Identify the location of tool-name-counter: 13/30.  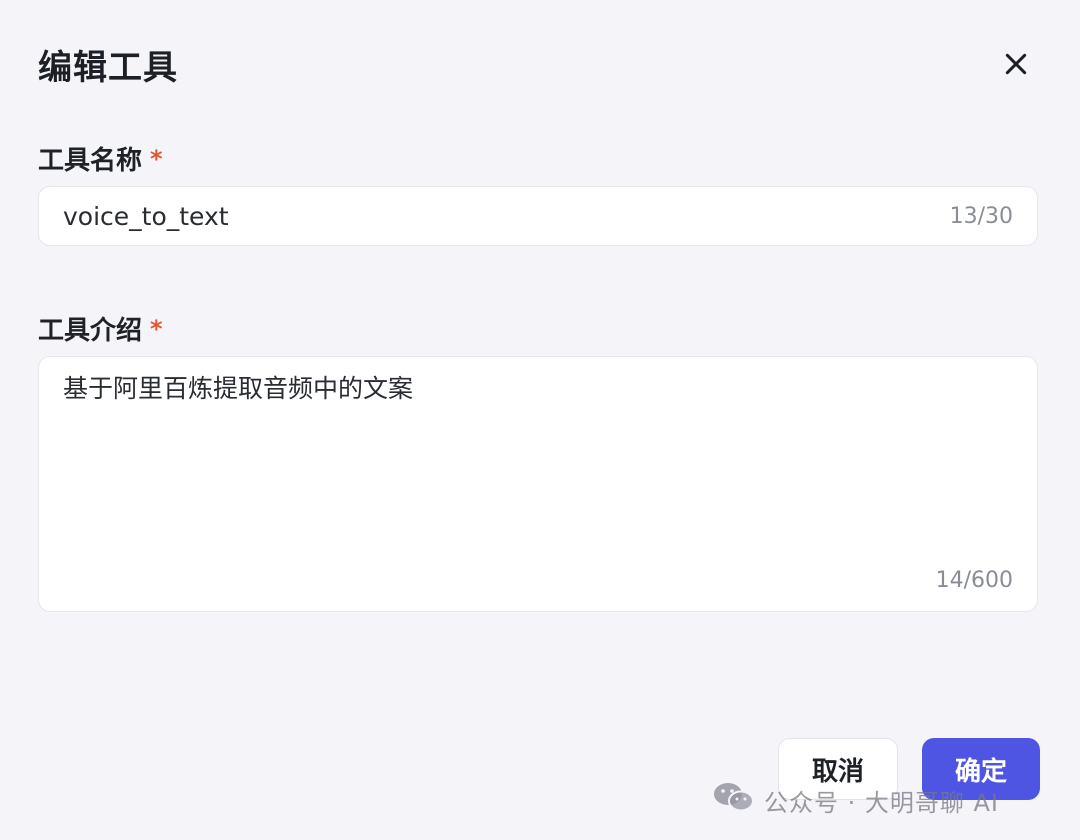
(981, 216).